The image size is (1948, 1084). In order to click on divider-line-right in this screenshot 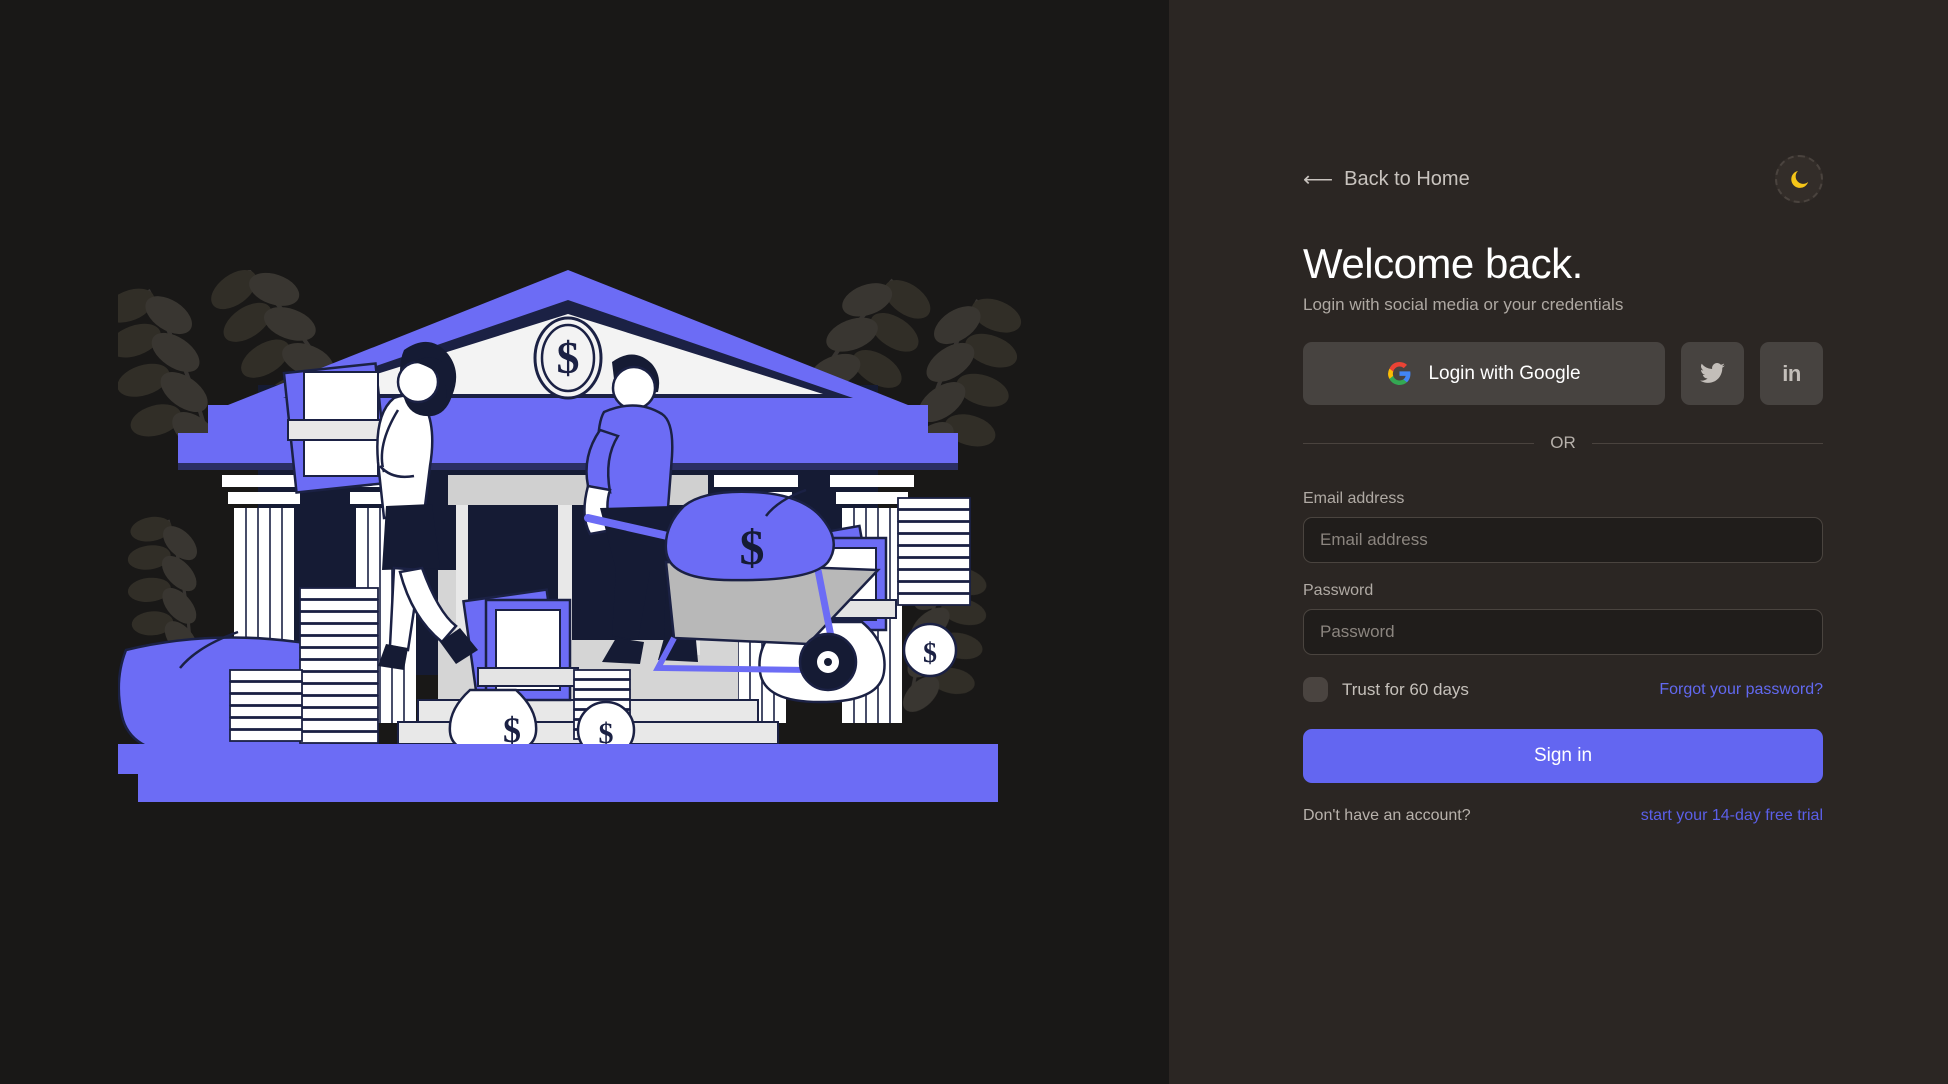, I will do `click(1707, 443)`.